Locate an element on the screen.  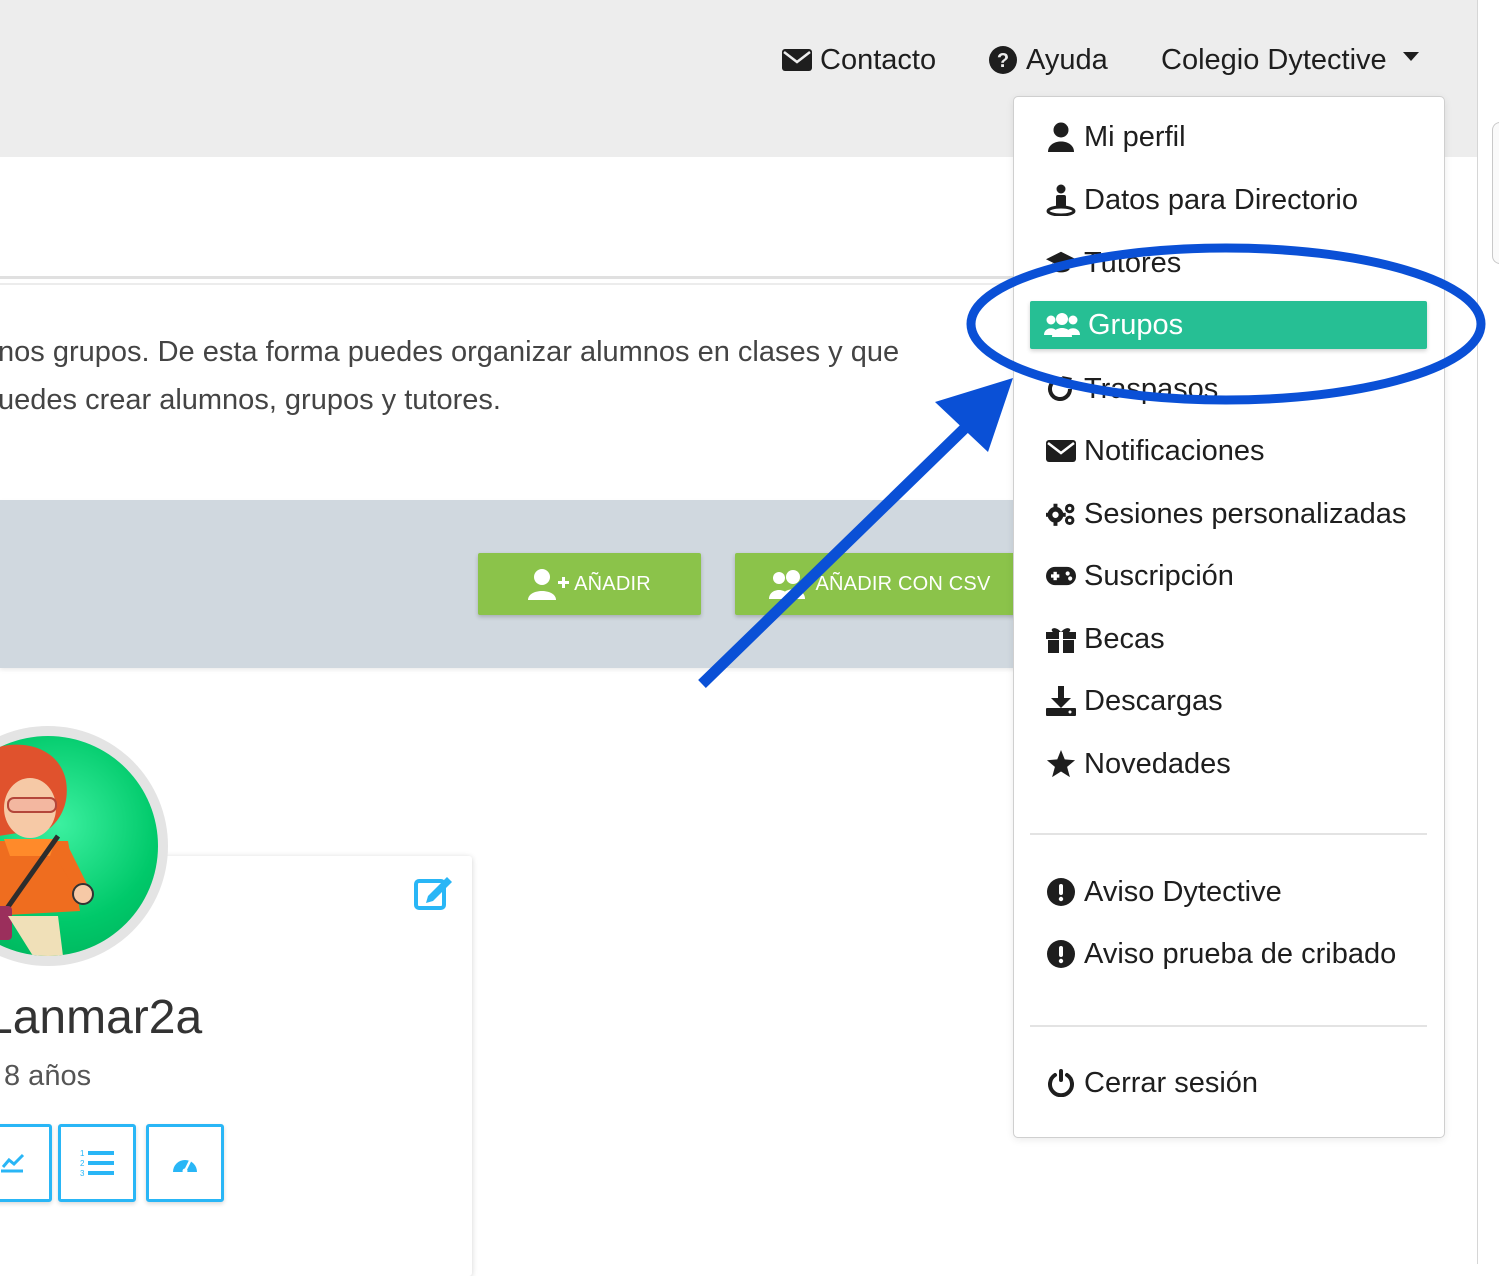
student-name: Lanmar2a is located at coordinates (101, 1017).